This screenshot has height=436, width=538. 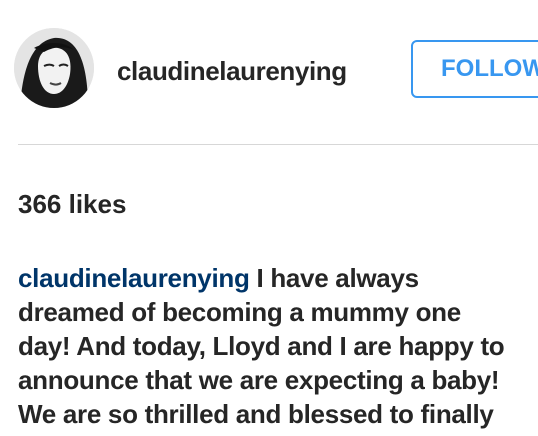 I want to click on caption-author-link: claudinelaurenying, so click(x=134, y=278).